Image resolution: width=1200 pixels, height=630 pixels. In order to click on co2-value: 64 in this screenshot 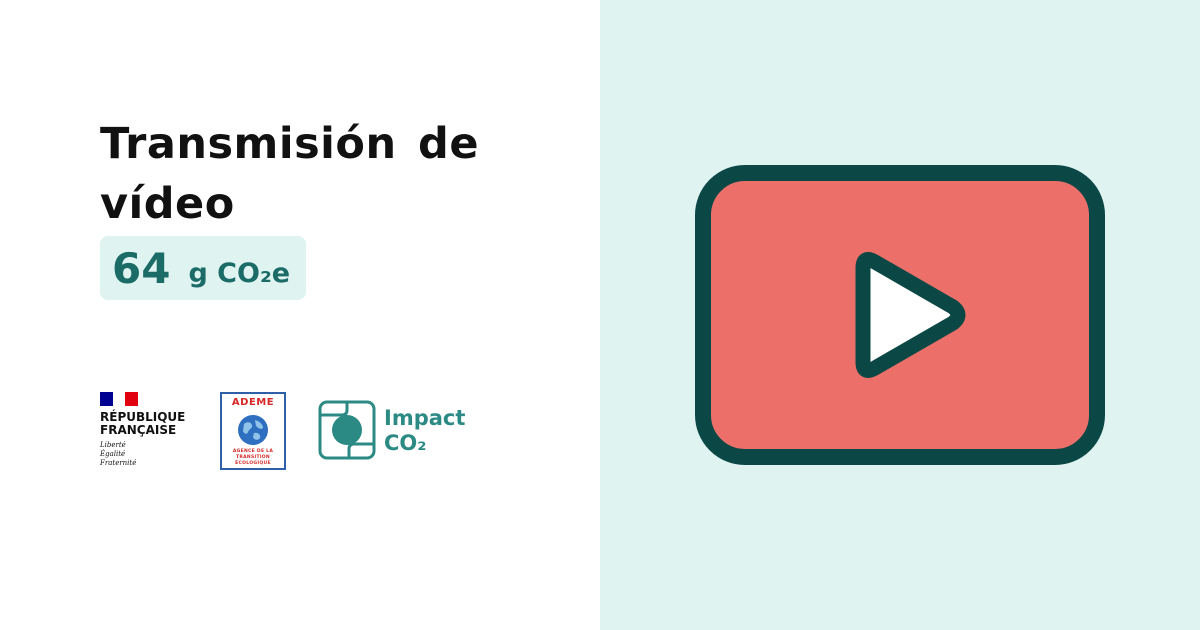, I will do `click(141, 268)`.